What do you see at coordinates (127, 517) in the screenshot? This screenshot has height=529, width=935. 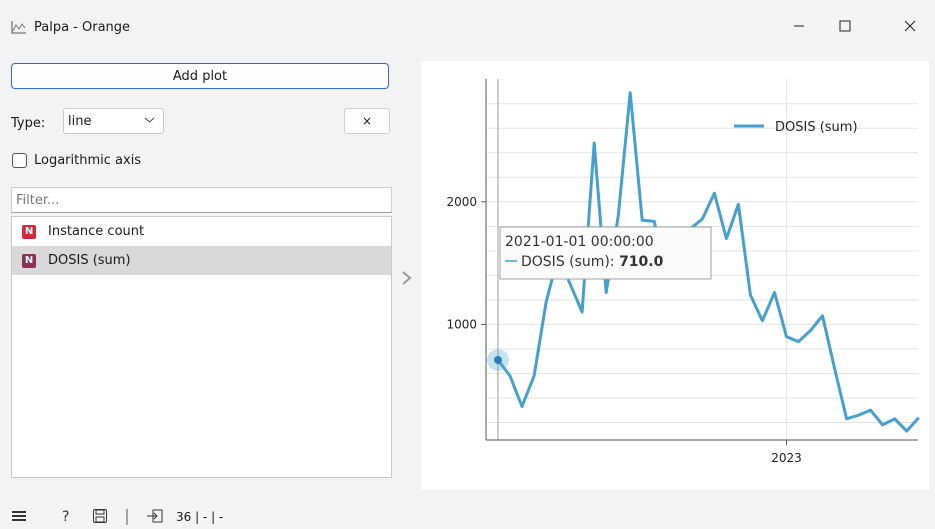 I see `separator` at bounding box center [127, 517].